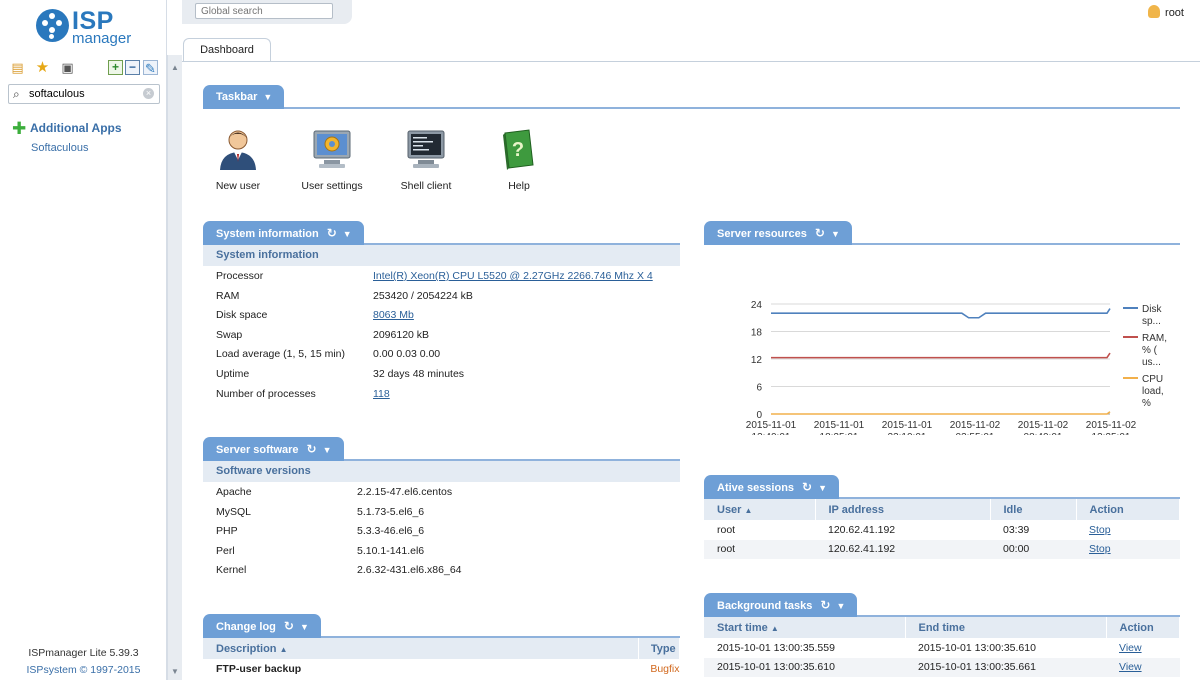 The height and width of the screenshot is (680, 1200). What do you see at coordinates (67, 67) in the screenshot?
I see `briefcase-icon: ▣` at bounding box center [67, 67].